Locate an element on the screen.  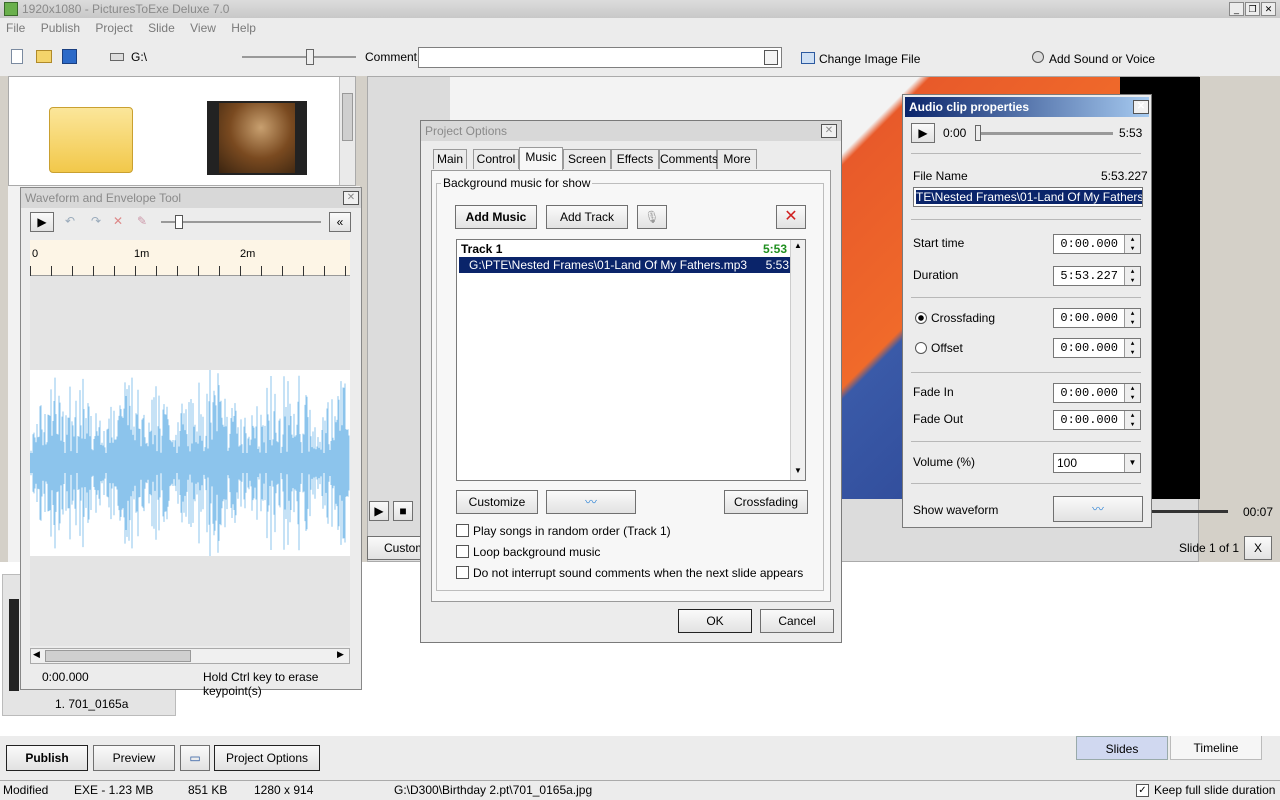
tab-slides: Slides is located at coordinates (1122, 748).